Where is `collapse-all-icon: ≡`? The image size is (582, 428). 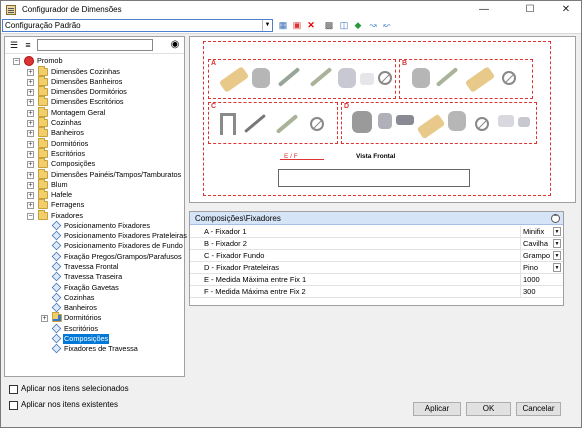
collapse-all-icon: ≡ is located at coordinates (28, 45).